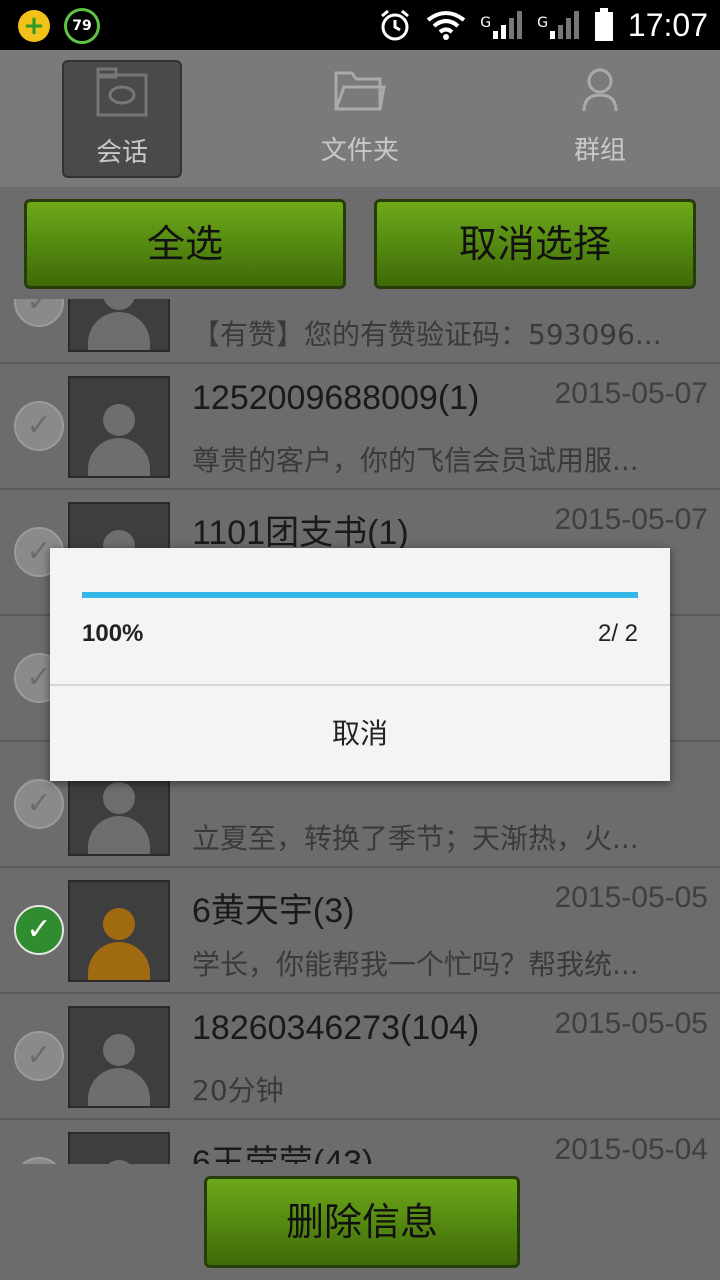 The height and width of the screenshot is (1280, 720). I want to click on tab-folders: 文件夹, so click(360, 117).